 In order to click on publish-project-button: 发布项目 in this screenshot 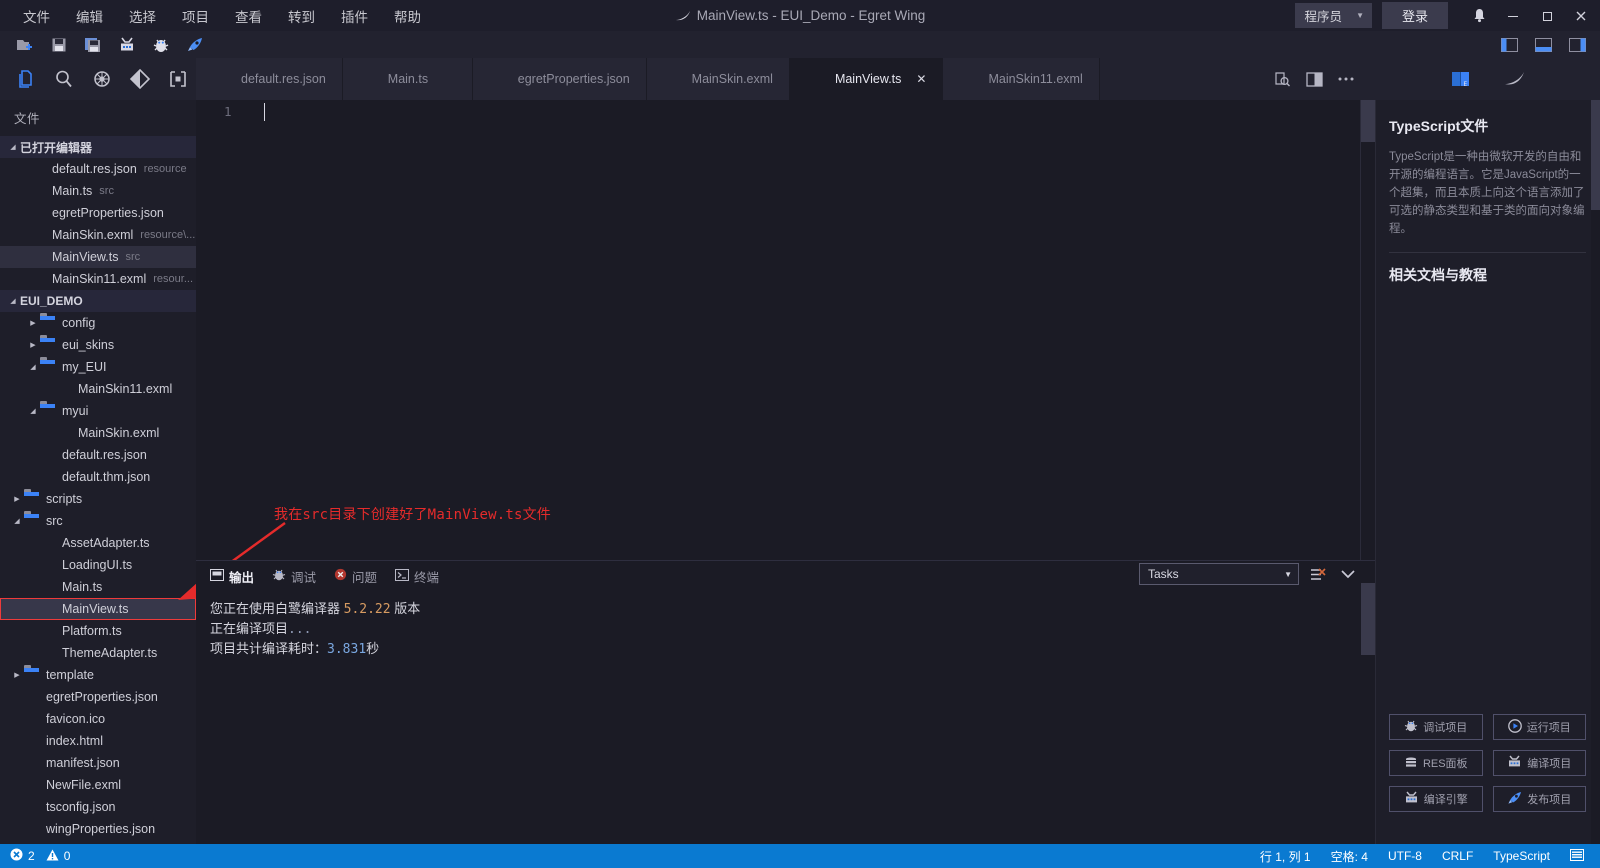, I will do `click(1539, 799)`.